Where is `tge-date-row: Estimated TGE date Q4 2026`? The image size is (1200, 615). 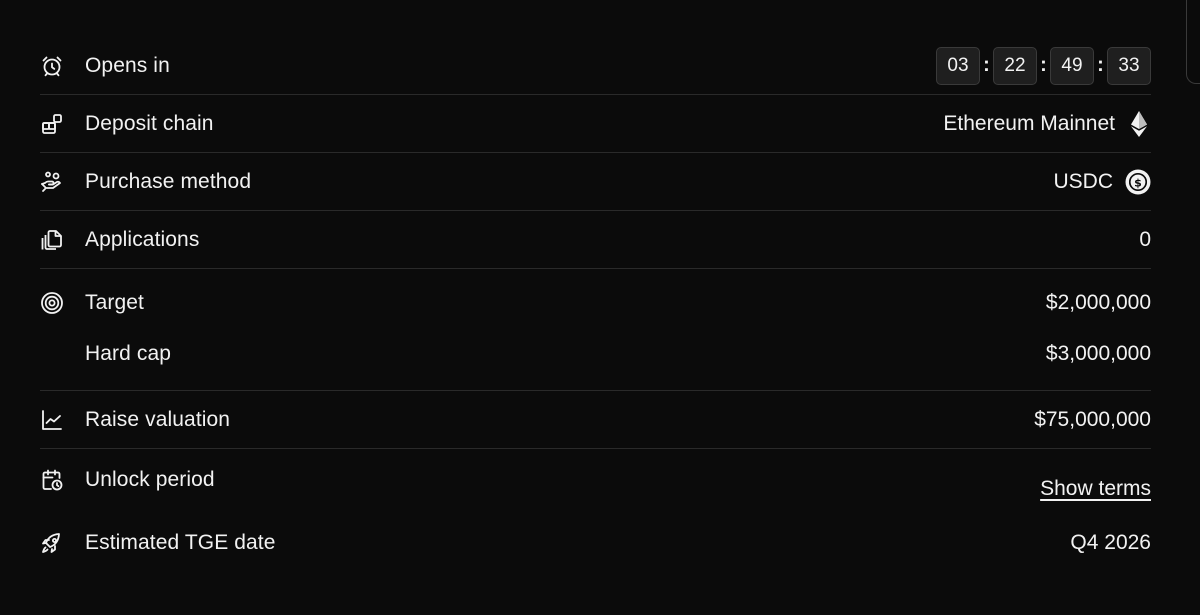
tge-date-row: Estimated TGE date Q4 2026 is located at coordinates (595, 543).